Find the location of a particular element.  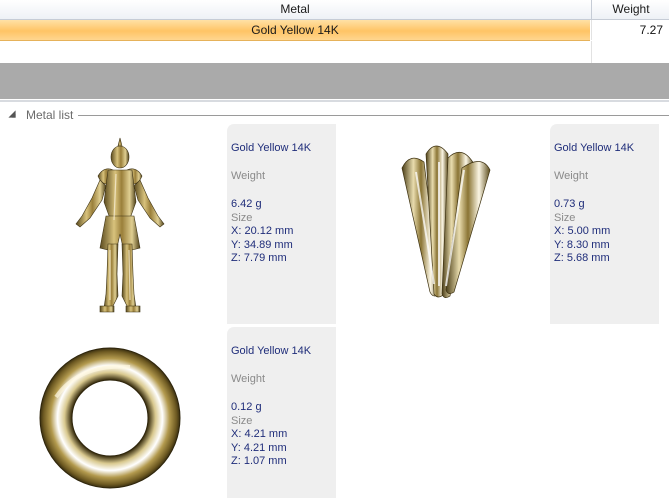

grid-header: Metal Weight is located at coordinates (334, 10).